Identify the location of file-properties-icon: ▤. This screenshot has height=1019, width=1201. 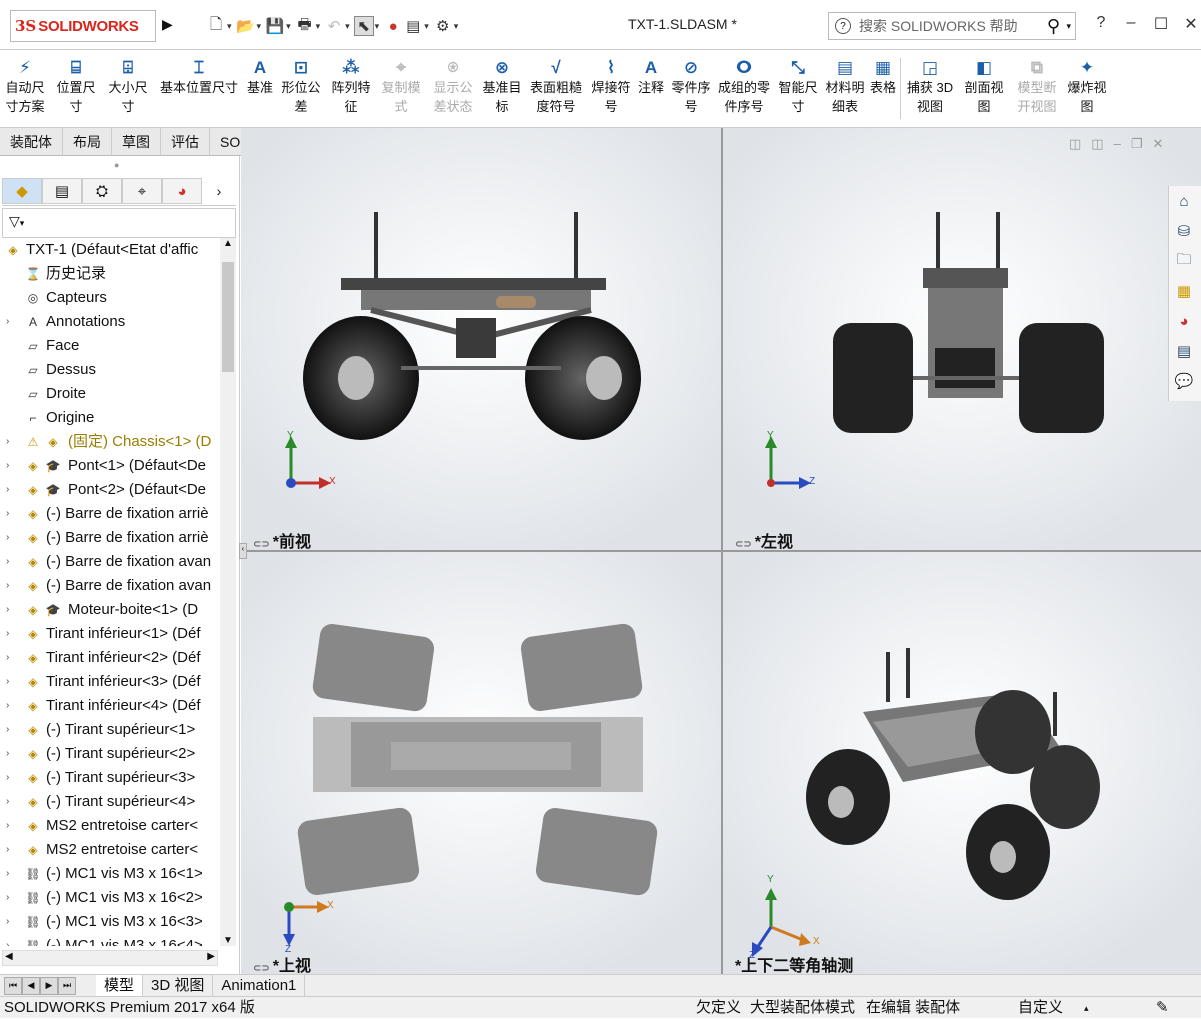
(413, 26).